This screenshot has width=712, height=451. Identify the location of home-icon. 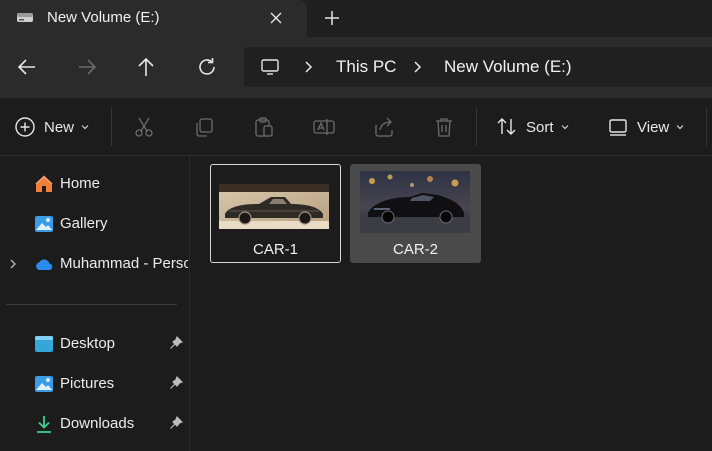
(44, 183).